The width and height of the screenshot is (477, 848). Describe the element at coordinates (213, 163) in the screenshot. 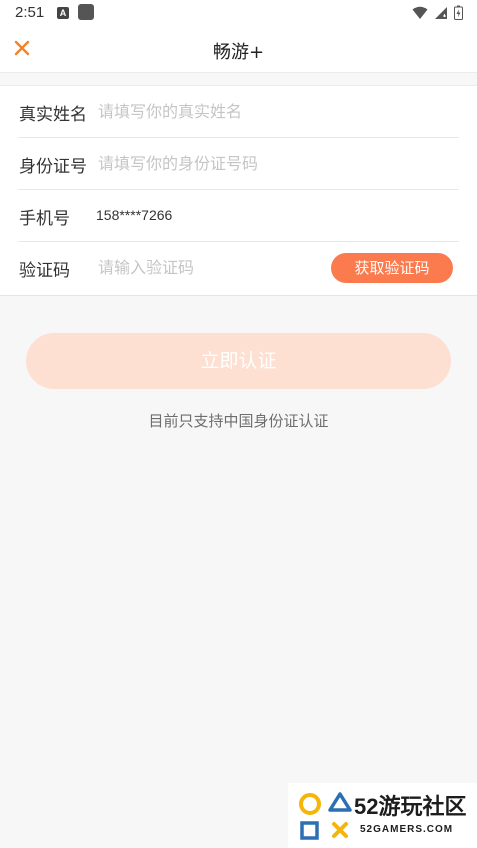

I see `id-number-input` at that location.